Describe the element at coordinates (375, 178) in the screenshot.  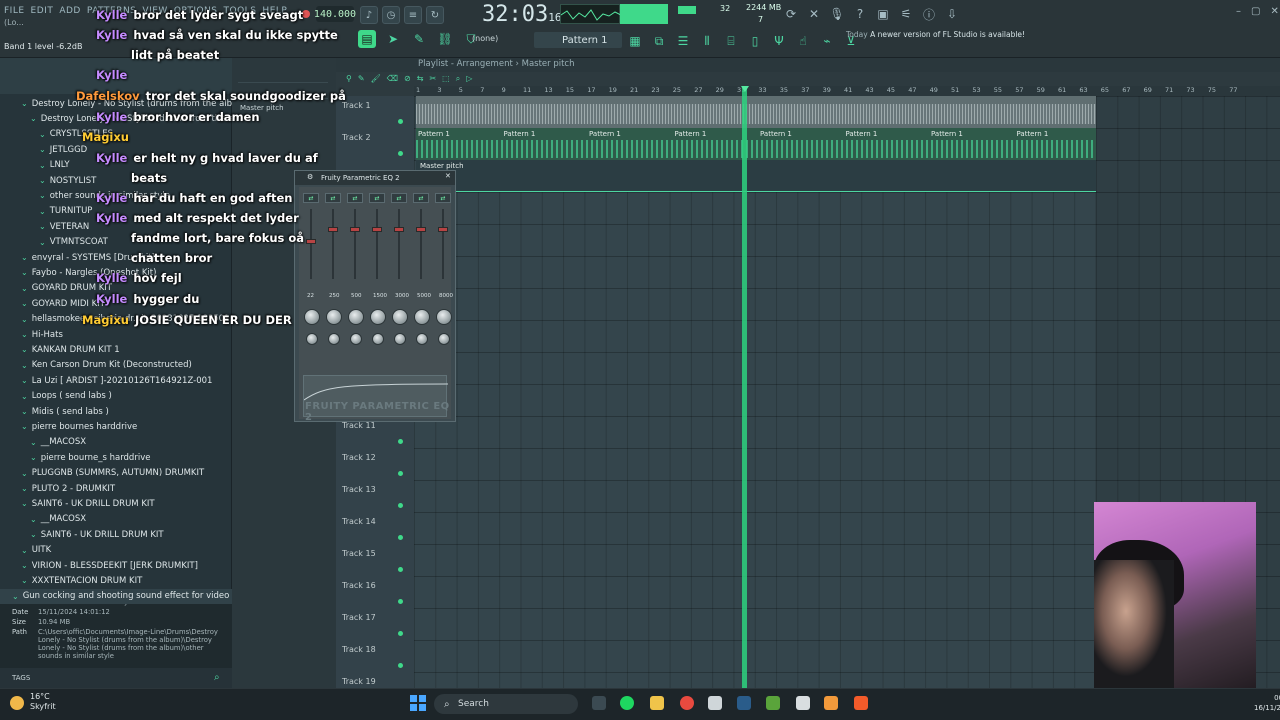
I see `eq-titlebar: ⚙ Fruity Parametric EQ 2 ✕` at that location.